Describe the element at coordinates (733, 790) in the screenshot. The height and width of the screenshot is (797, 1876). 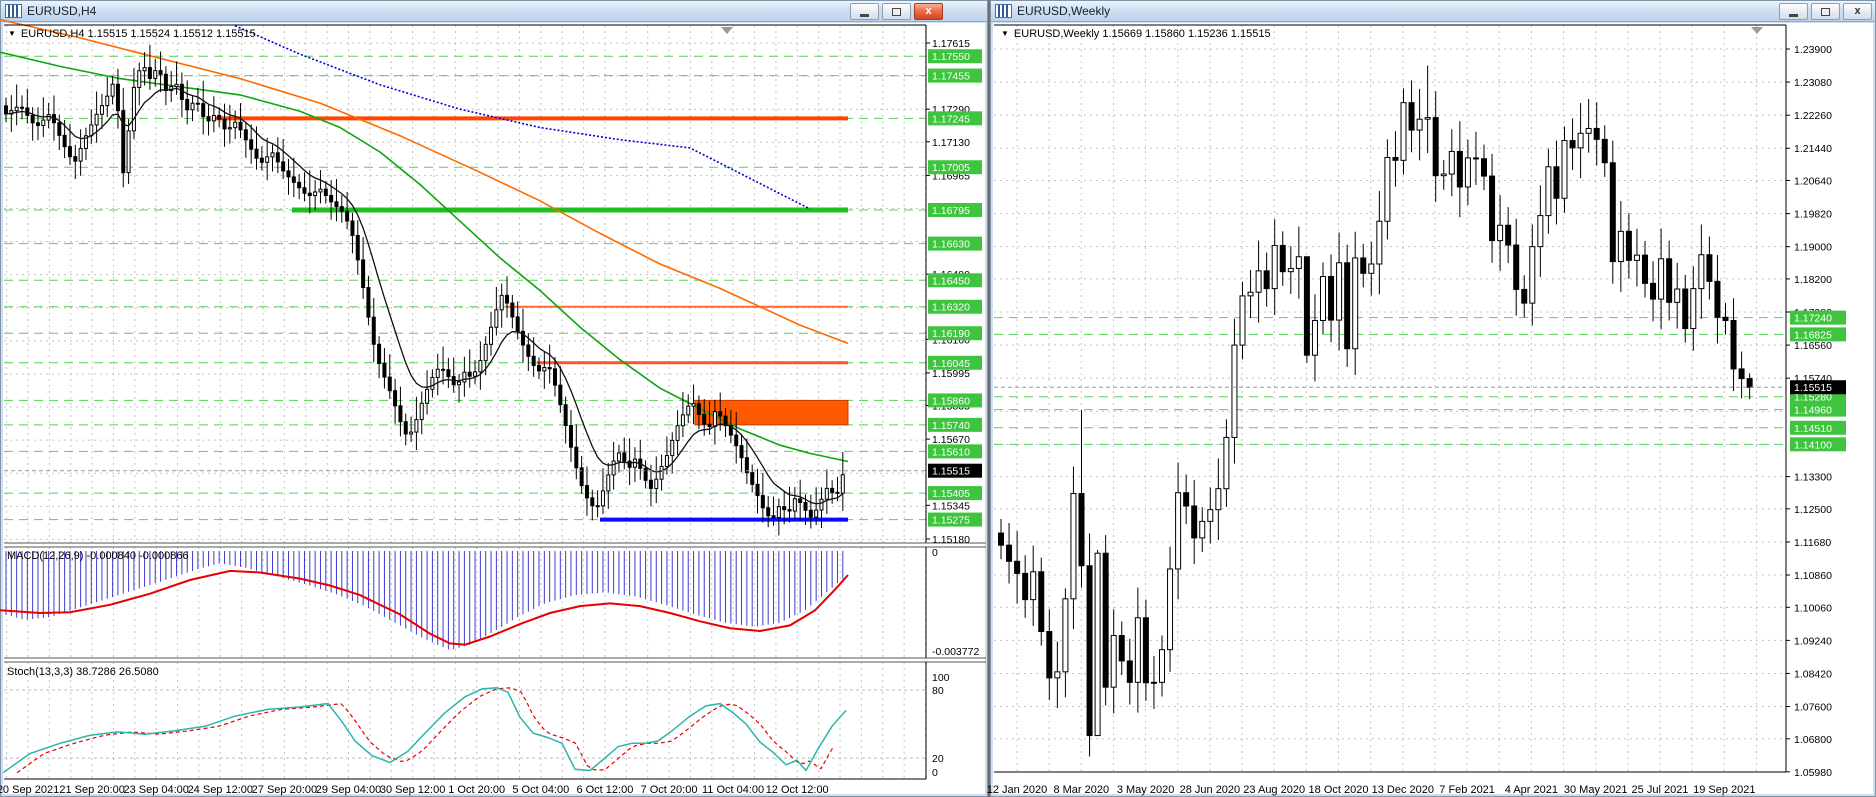
I see `time-label: 11 Oct 04:00` at that location.